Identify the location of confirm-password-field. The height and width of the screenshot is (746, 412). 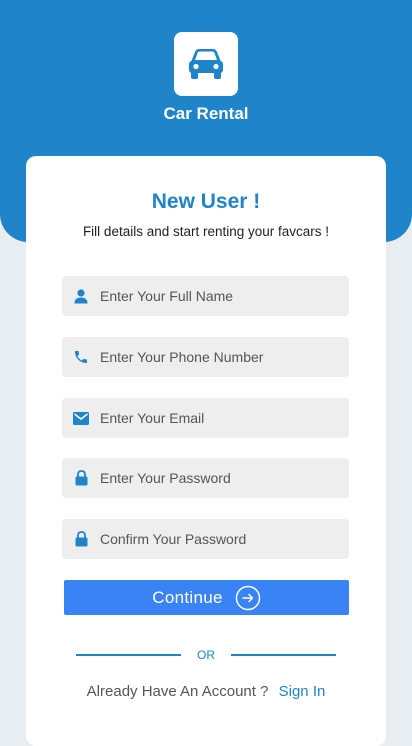
(205, 539).